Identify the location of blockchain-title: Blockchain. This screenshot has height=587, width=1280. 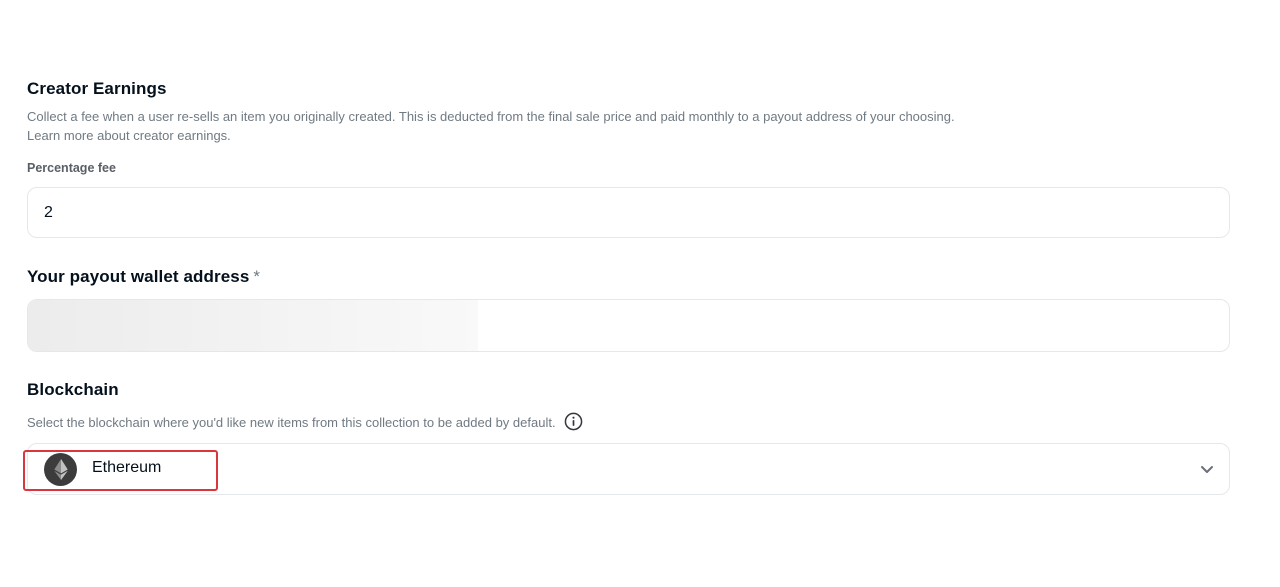
(73, 389).